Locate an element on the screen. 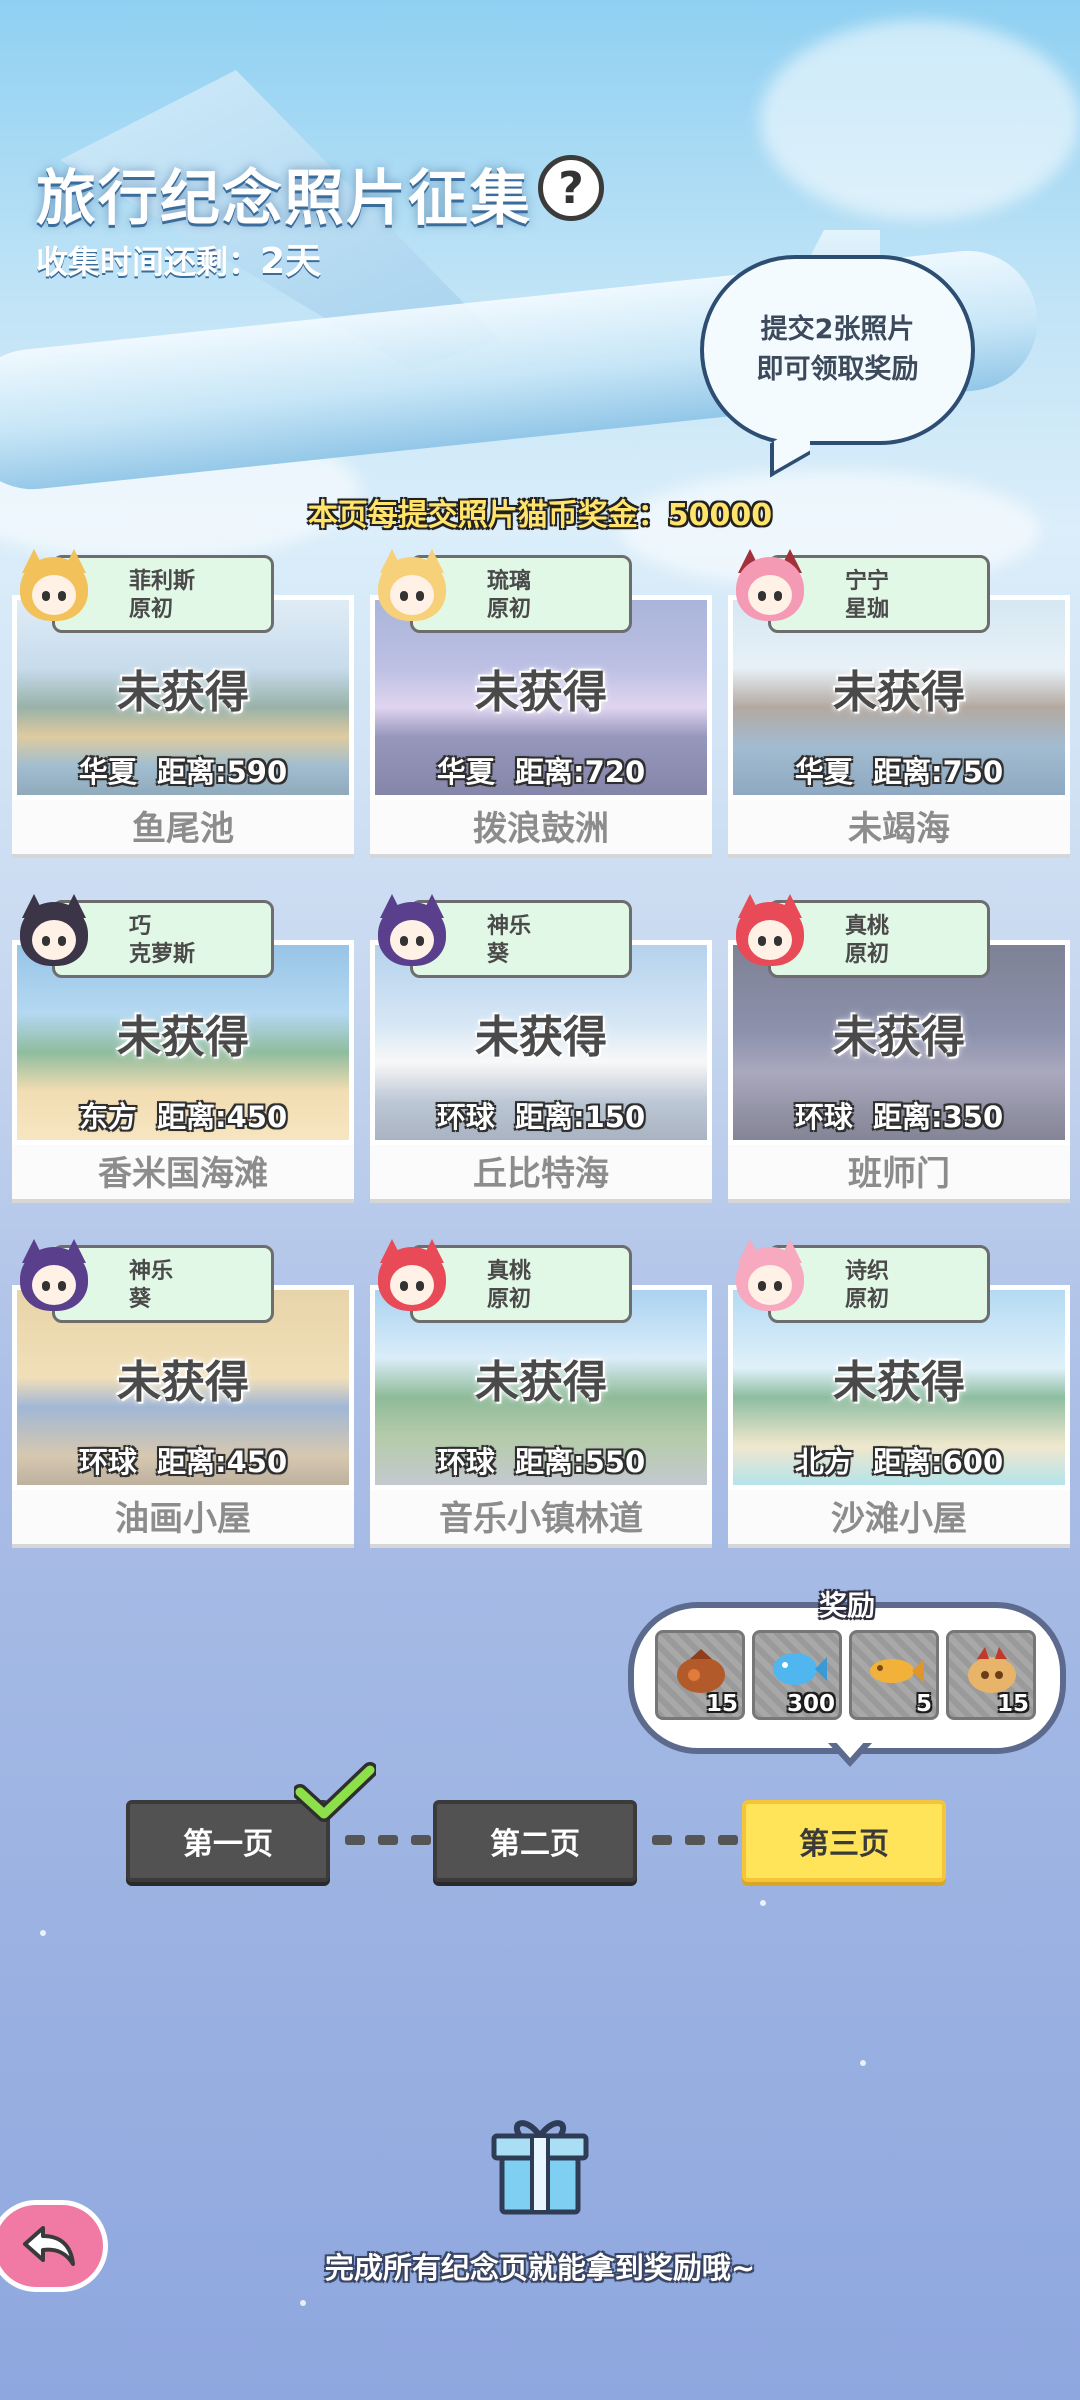  photo-card: 未获得 北方 距离:600 沙滩小屋 诗织 原初 is located at coordinates (899, 1401).